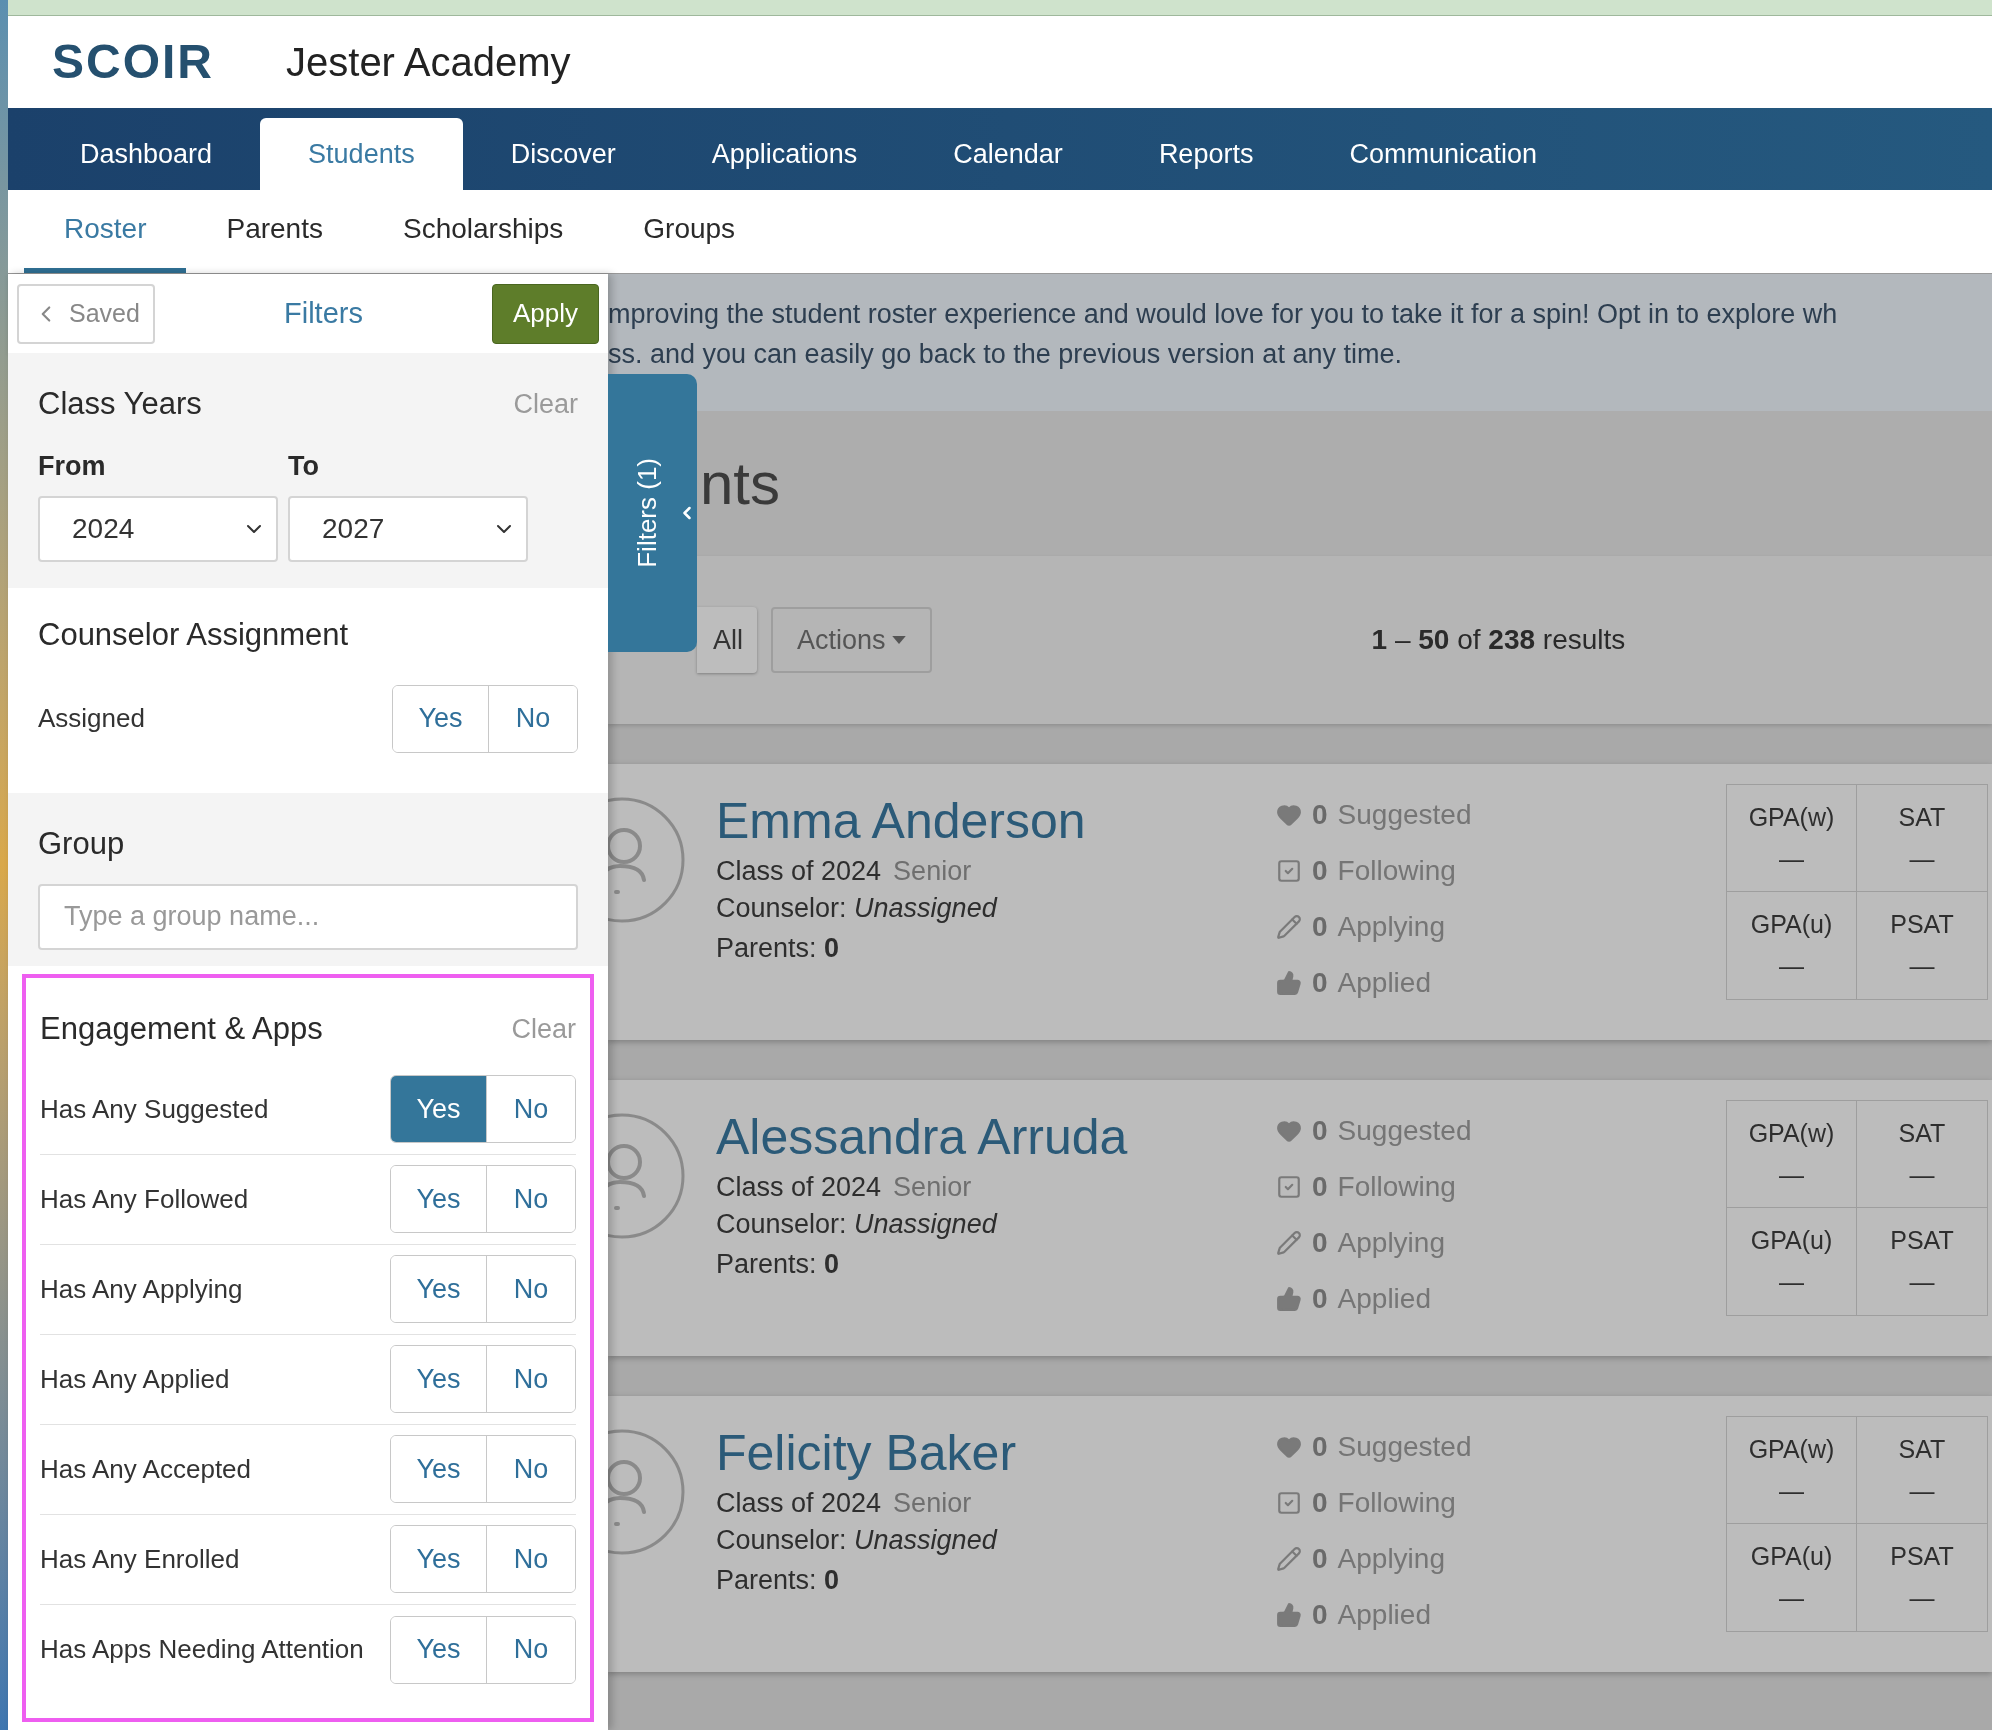 The width and height of the screenshot is (1992, 1730). Describe the element at coordinates (1008, 154) in the screenshot. I see `nav-tab: Calendar` at that location.